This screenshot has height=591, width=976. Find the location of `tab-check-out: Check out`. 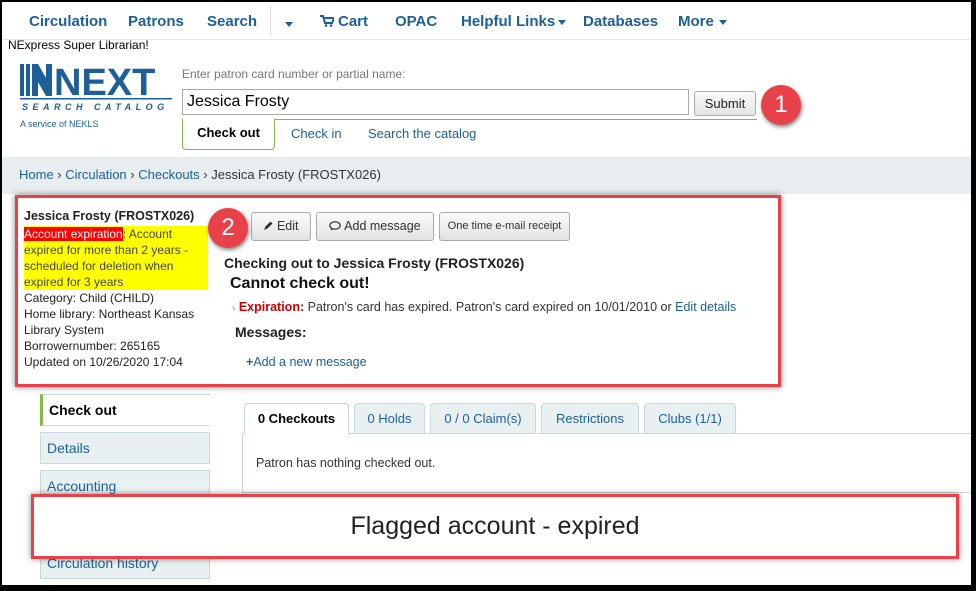

tab-check-out: Check out is located at coordinates (228, 134).